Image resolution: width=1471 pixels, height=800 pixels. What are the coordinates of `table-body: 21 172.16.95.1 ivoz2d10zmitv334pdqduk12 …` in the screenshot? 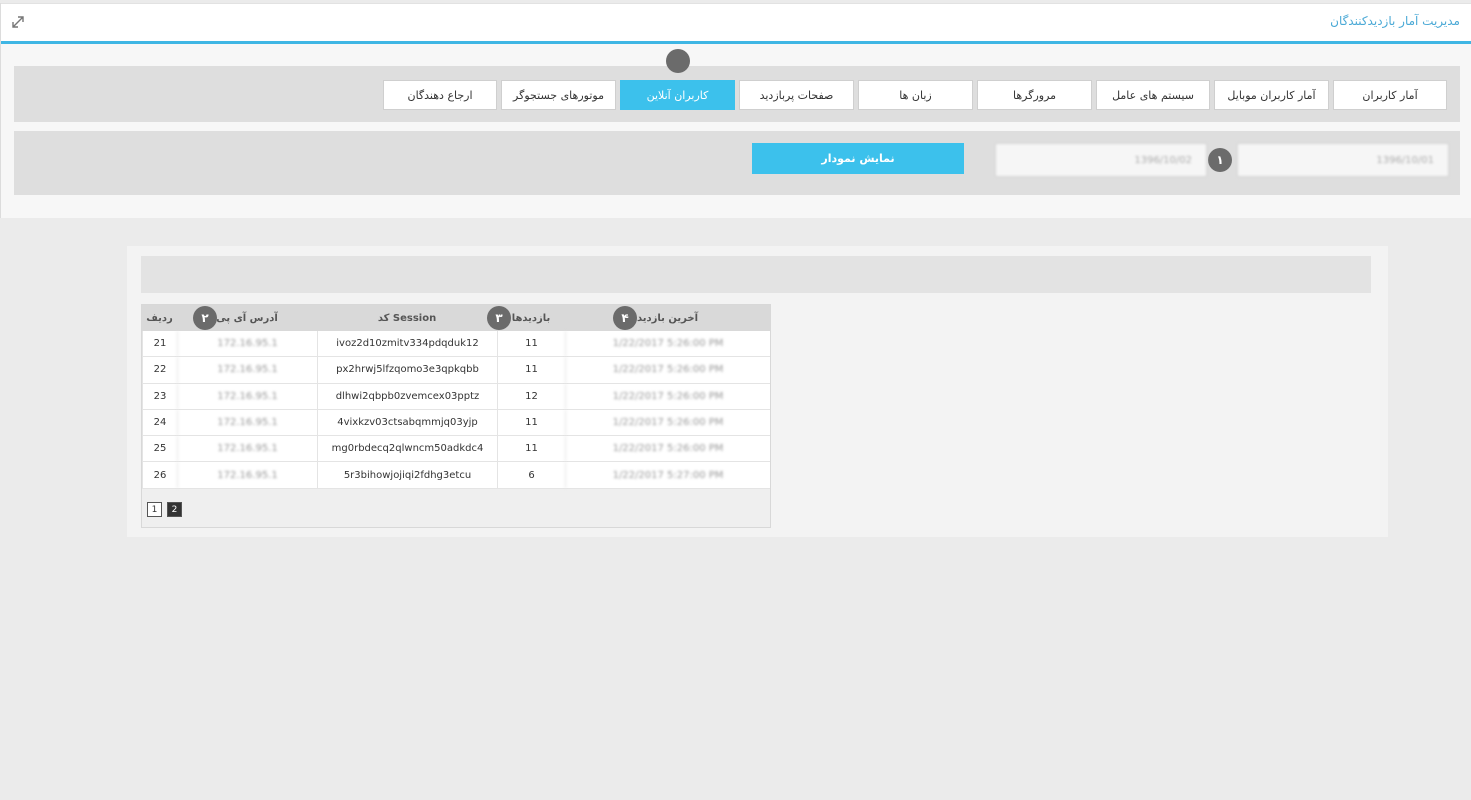 It's located at (456, 410).